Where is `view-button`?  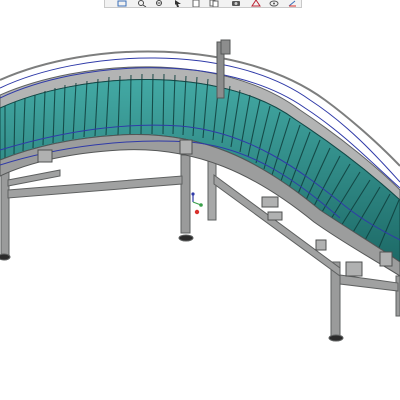 view-button is located at coordinates (274, 3).